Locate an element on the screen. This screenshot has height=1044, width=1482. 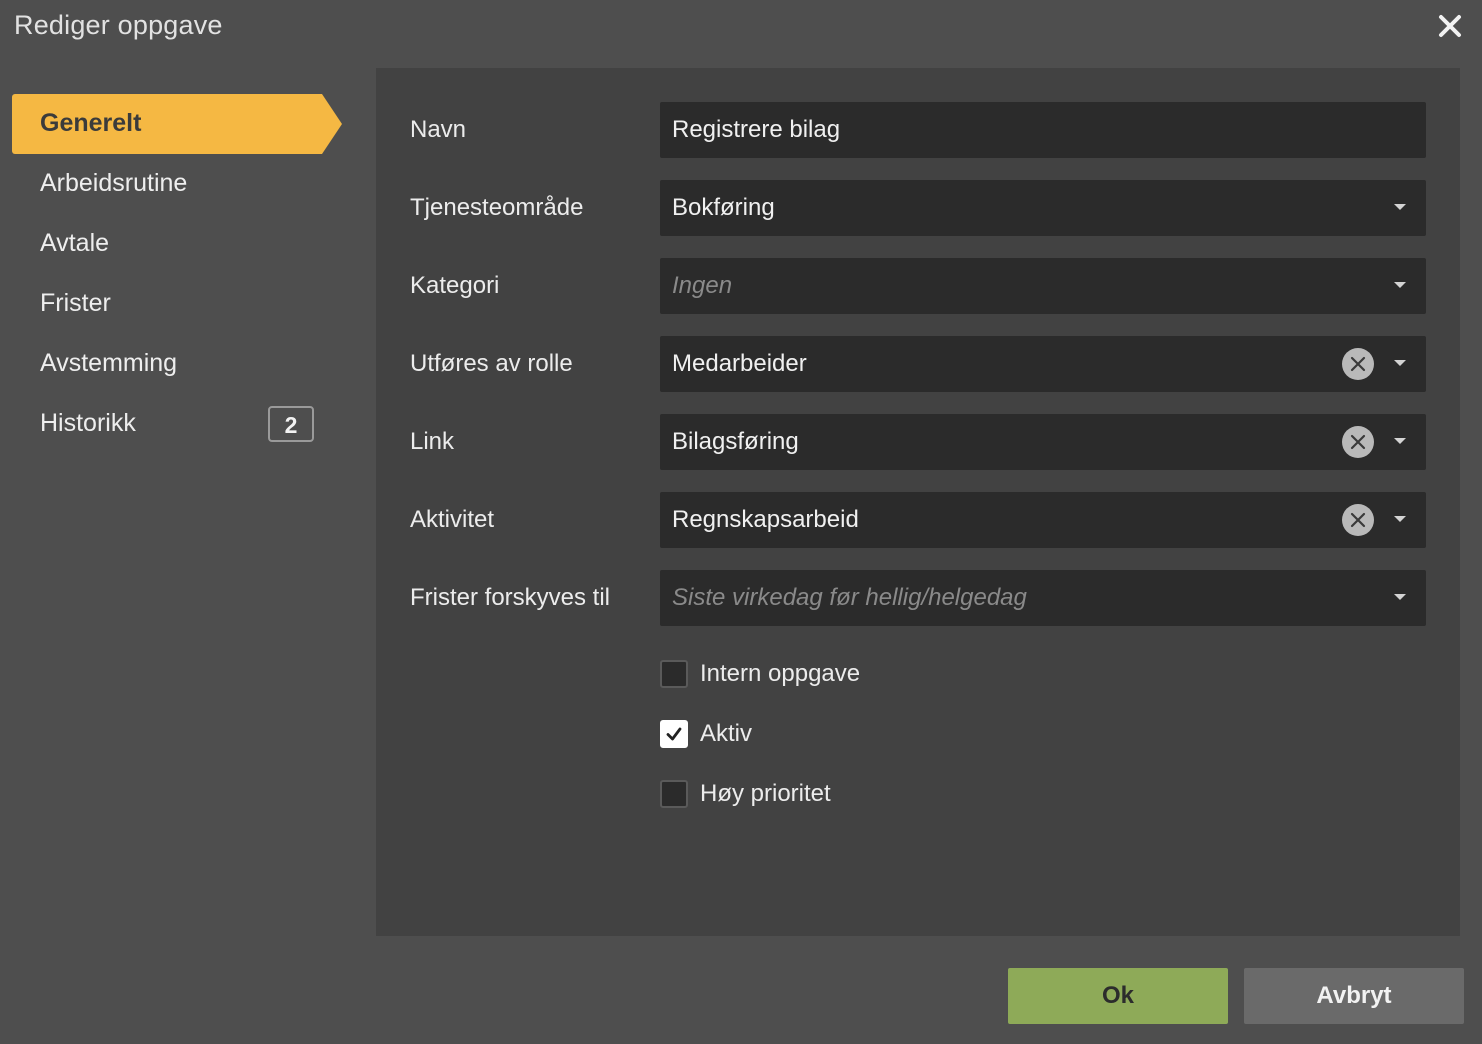
close-icon is located at coordinates (1450, 26).